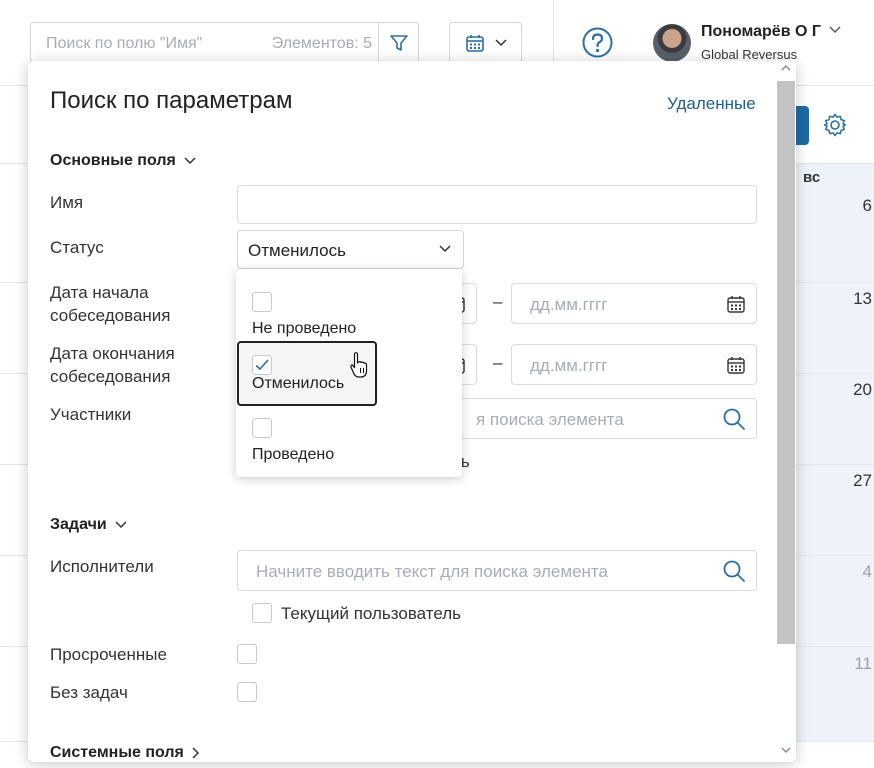 The height and width of the screenshot is (768, 874). What do you see at coordinates (321, 43) in the screenshot?
I see `items-count: Элементов: 5` at bounding box center [321, 43].